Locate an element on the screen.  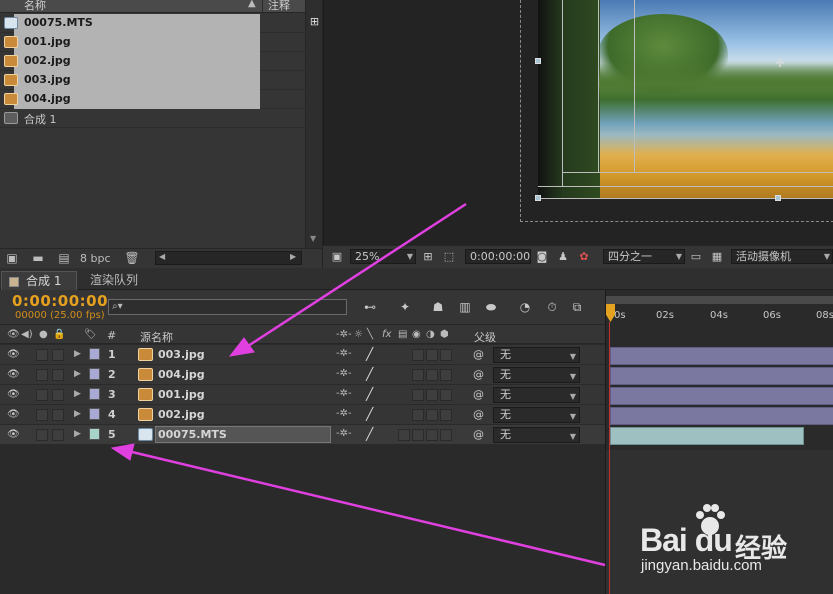
layer-name: 003.jpg is located at coordinates (181, 354).